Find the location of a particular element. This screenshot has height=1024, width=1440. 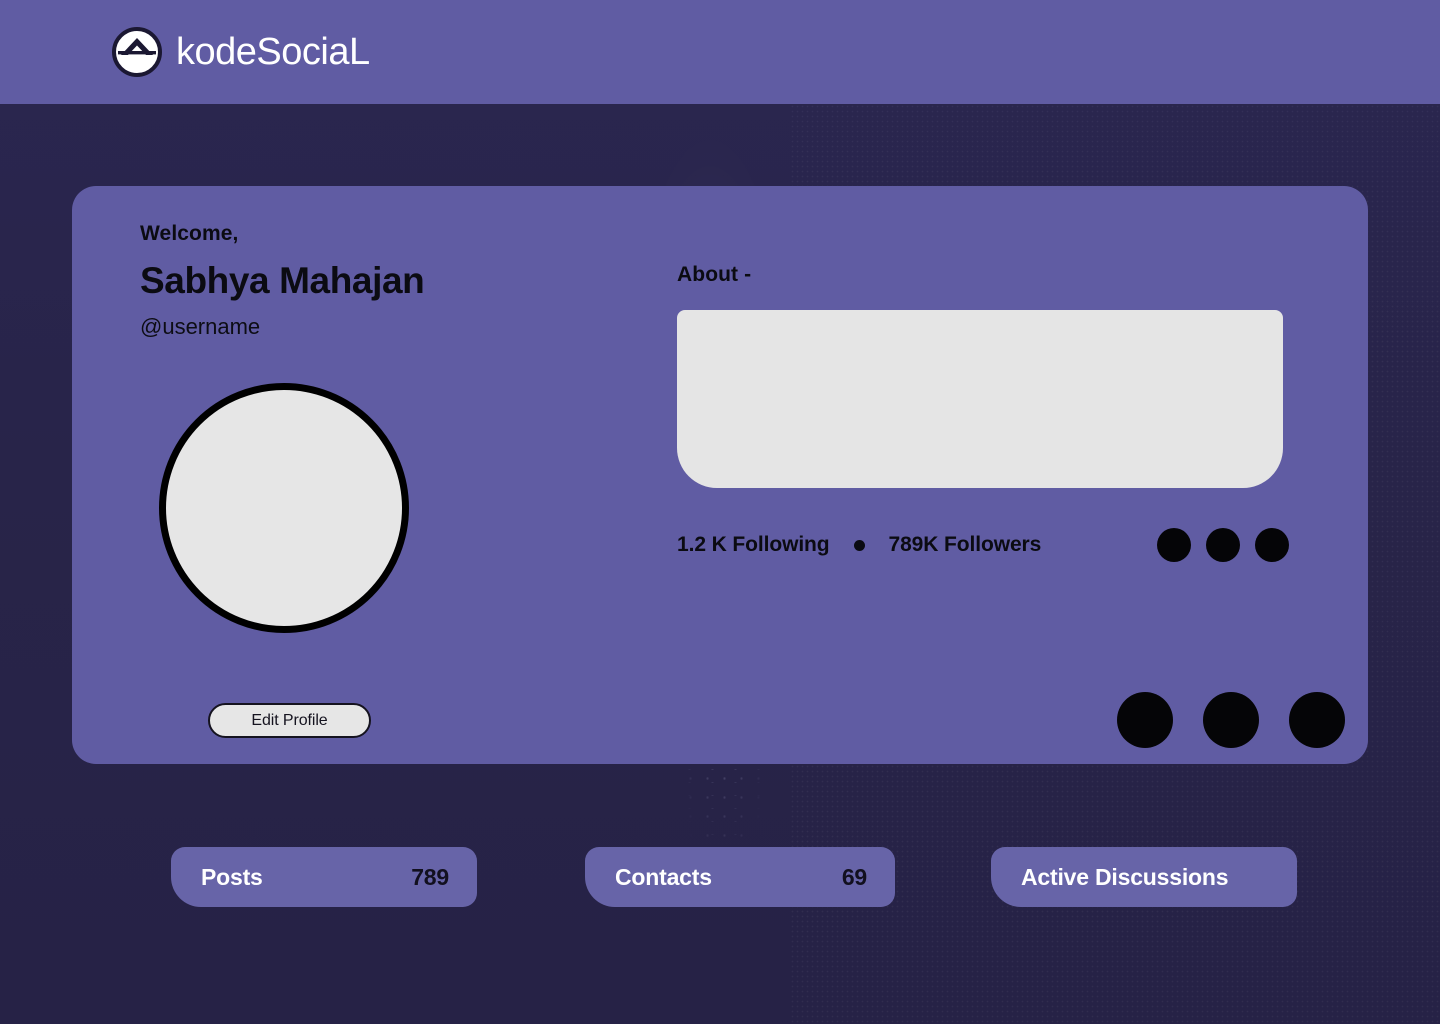

small-action-dots is located at coordinates (1223, 545).